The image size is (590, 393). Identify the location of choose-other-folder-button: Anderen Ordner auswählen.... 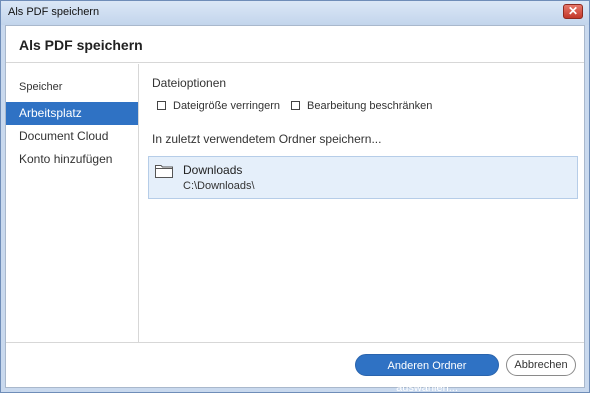
(427, 373).